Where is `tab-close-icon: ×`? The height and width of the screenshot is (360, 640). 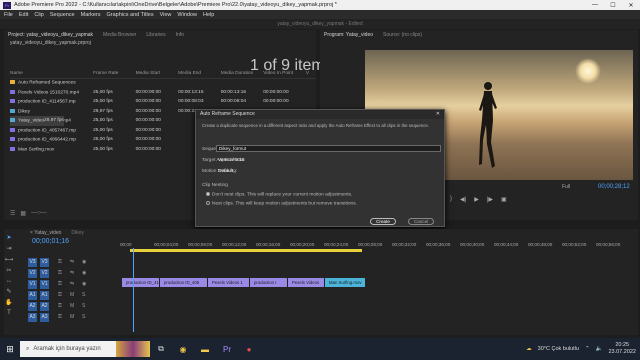 tab-close-icon: × is located at coordinates (31, 233).